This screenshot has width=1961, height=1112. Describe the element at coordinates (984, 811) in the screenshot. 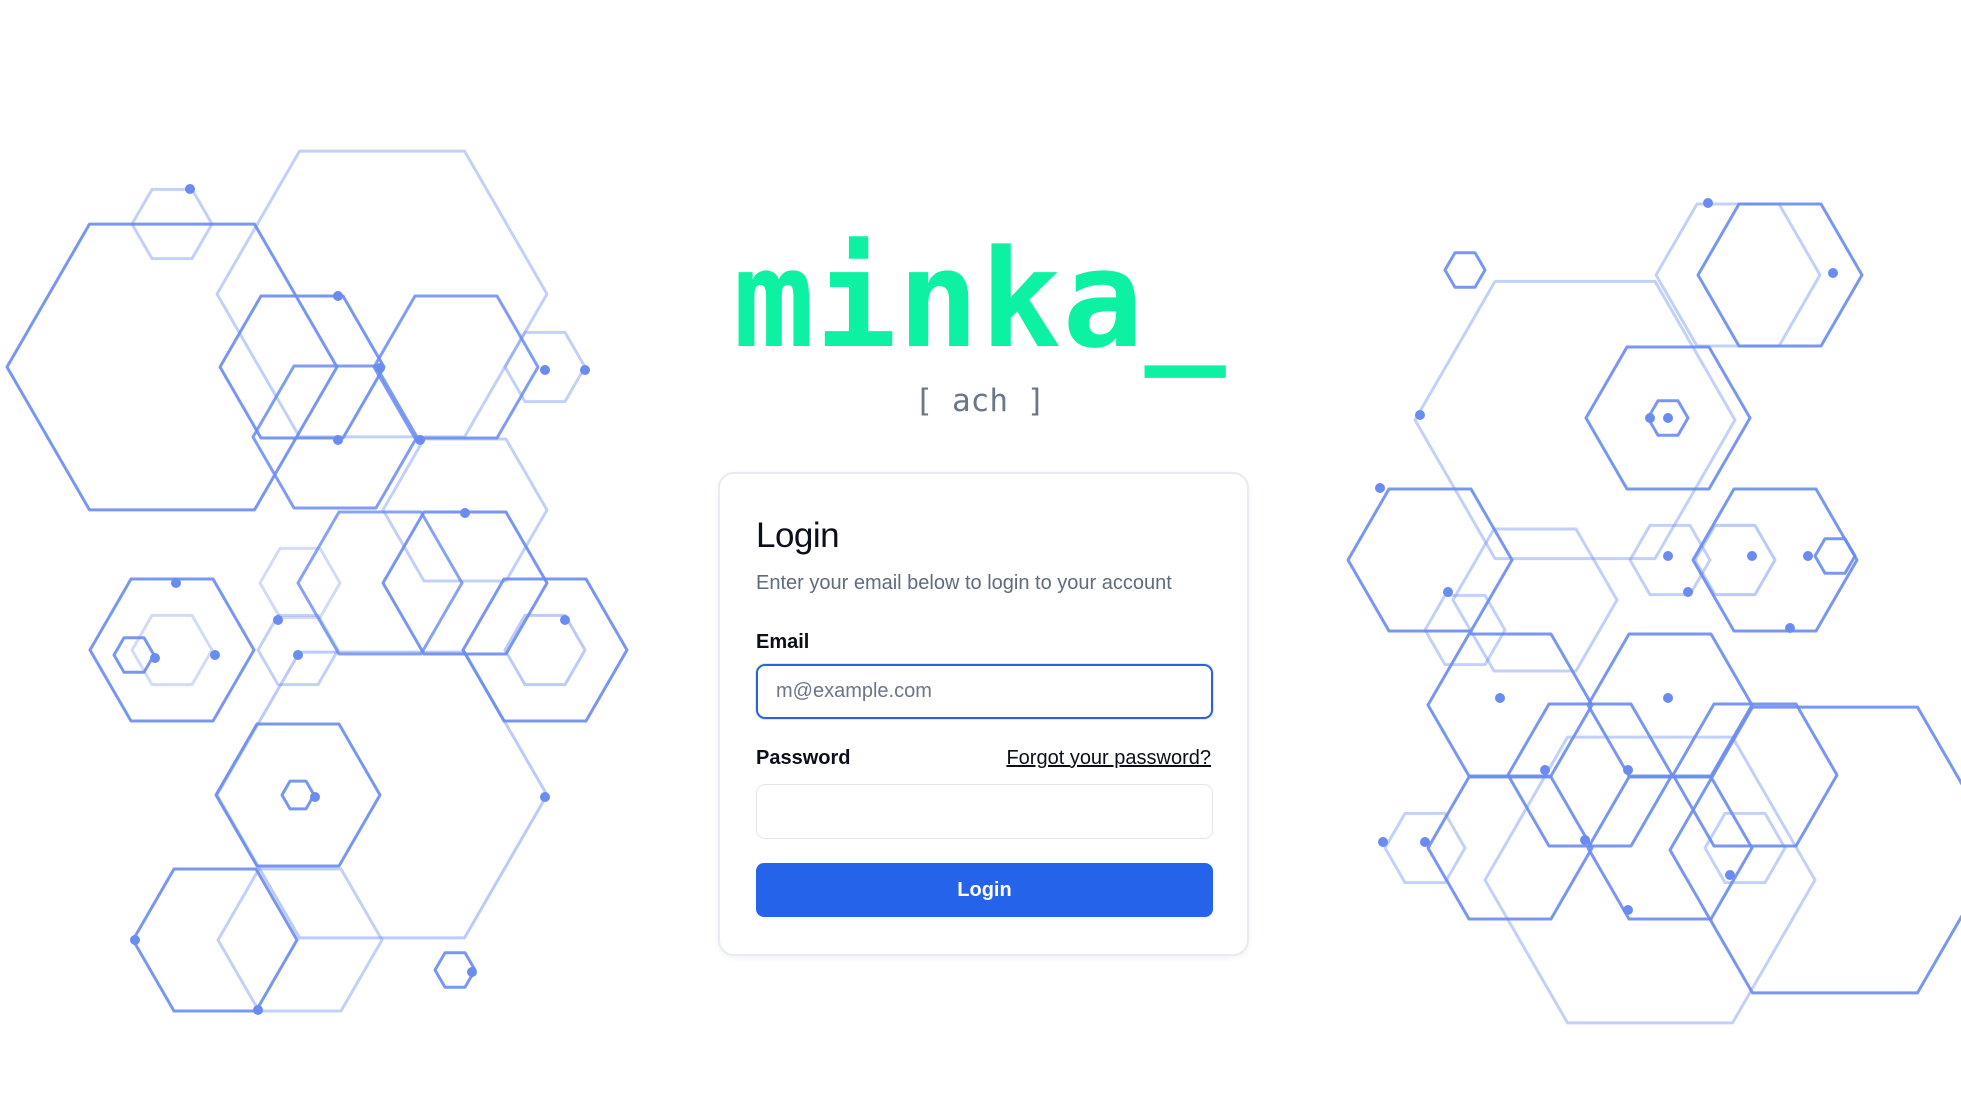

I see `password-field` at that location.